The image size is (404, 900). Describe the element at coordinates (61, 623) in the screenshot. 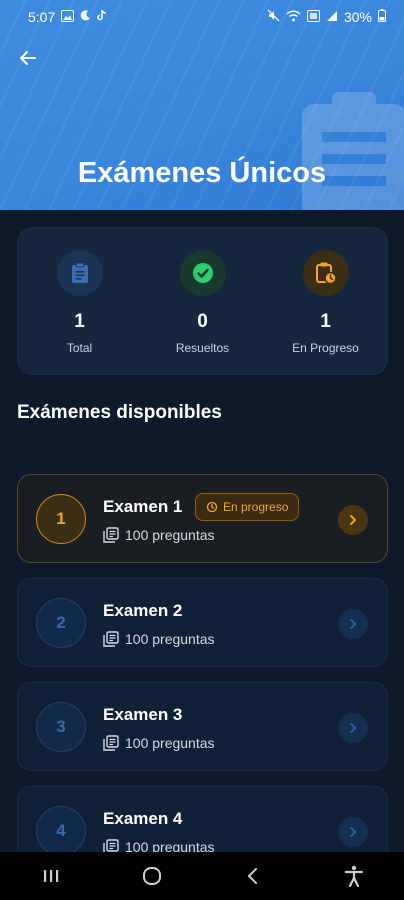

I see `exam-number: 2` at that location.